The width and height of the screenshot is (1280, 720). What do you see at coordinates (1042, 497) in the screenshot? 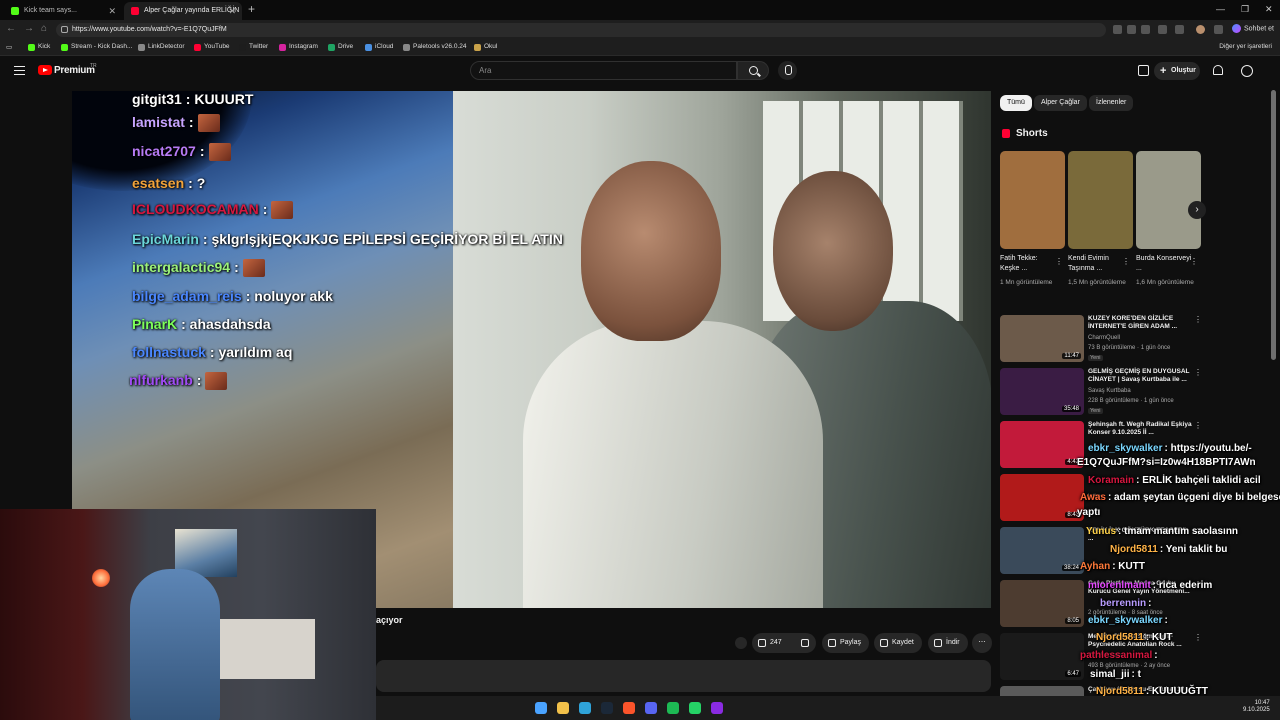
I see `video-thumbnail: 8:43` at bounding box center [1042, 497].